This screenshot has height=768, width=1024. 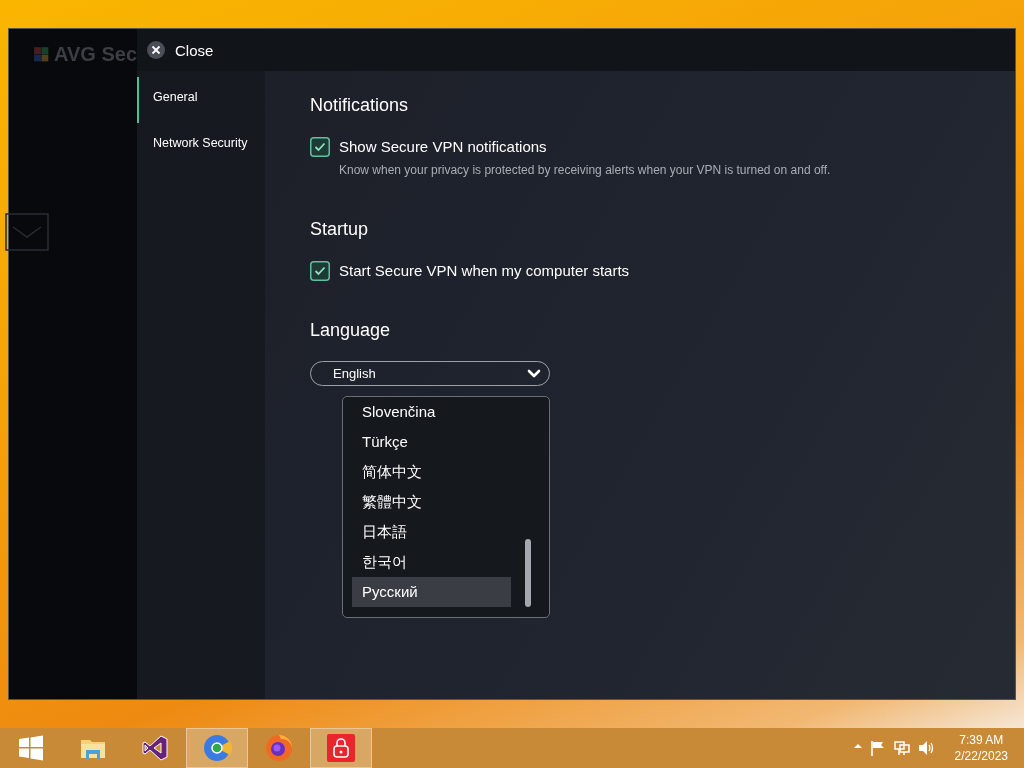 What do you see at coordinates (901, 748) in the screenshot?
I see `network-icon` at bounding box center [901, 748].